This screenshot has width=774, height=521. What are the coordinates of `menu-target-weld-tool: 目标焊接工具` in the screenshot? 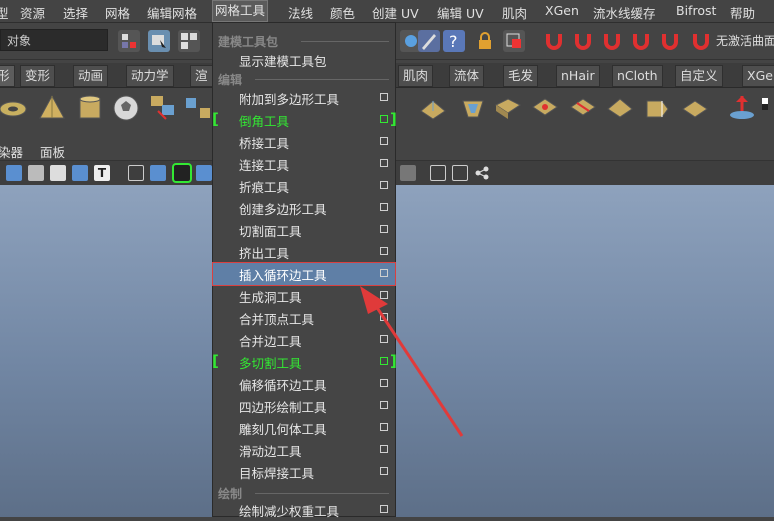 It's located at (304, 472).